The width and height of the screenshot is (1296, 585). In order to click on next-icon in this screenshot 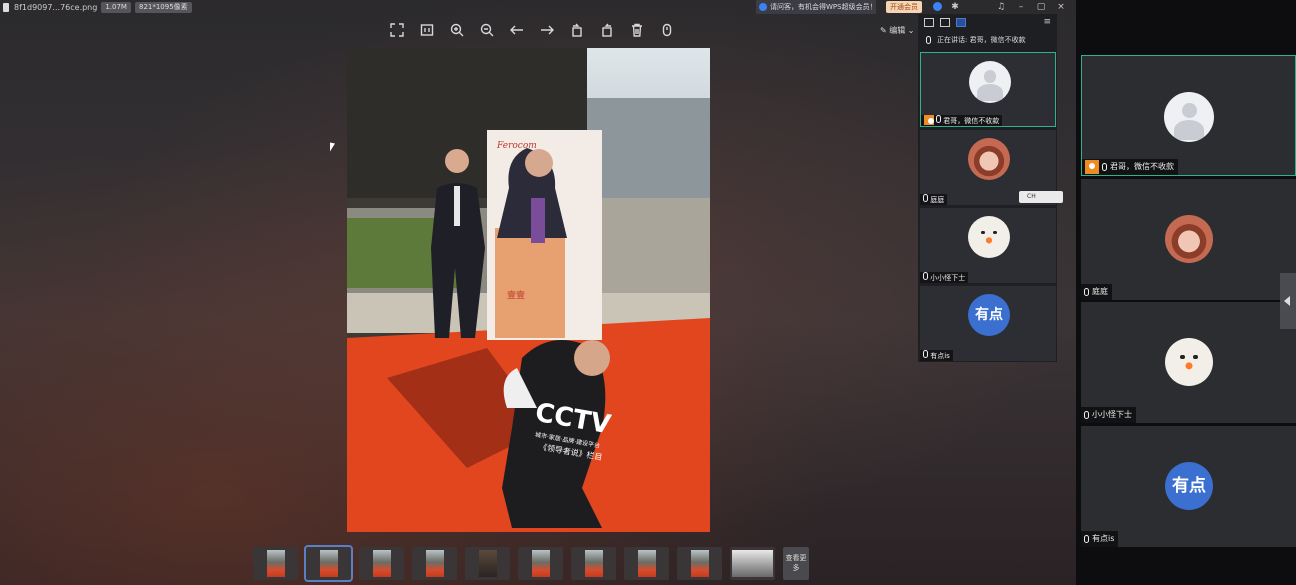, I will do `click(547, 30)`.